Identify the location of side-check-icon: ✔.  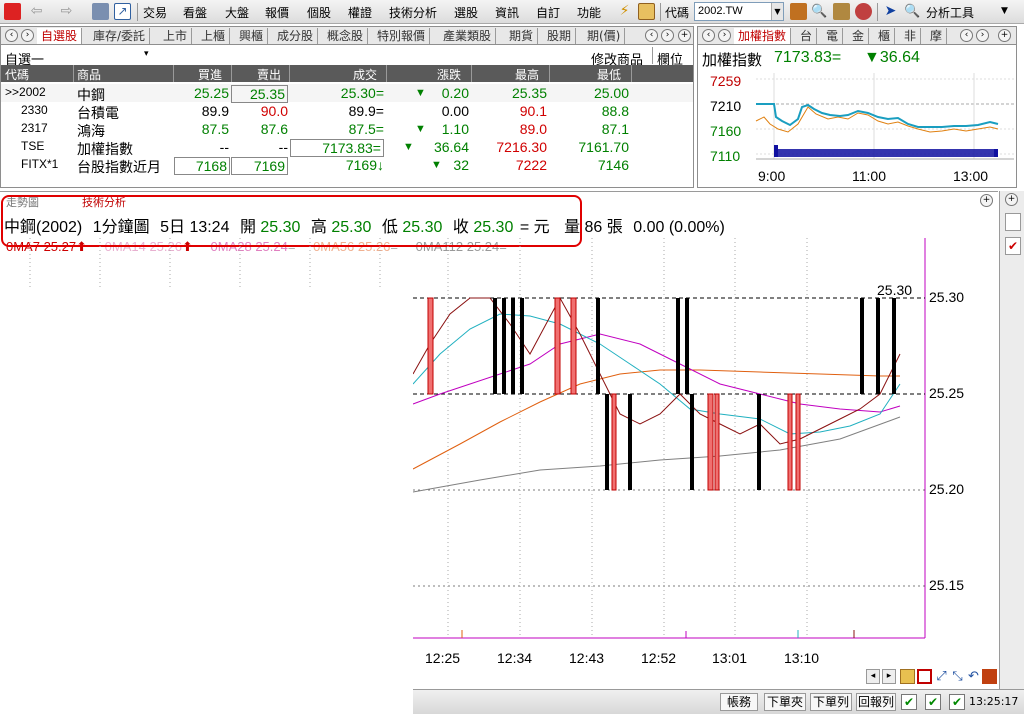
(1013, 246).